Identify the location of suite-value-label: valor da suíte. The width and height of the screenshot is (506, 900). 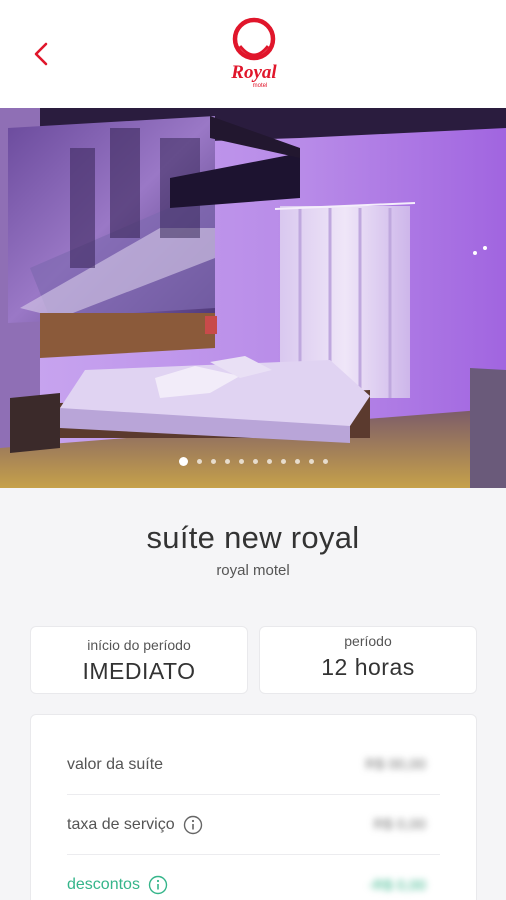
(115, 764).